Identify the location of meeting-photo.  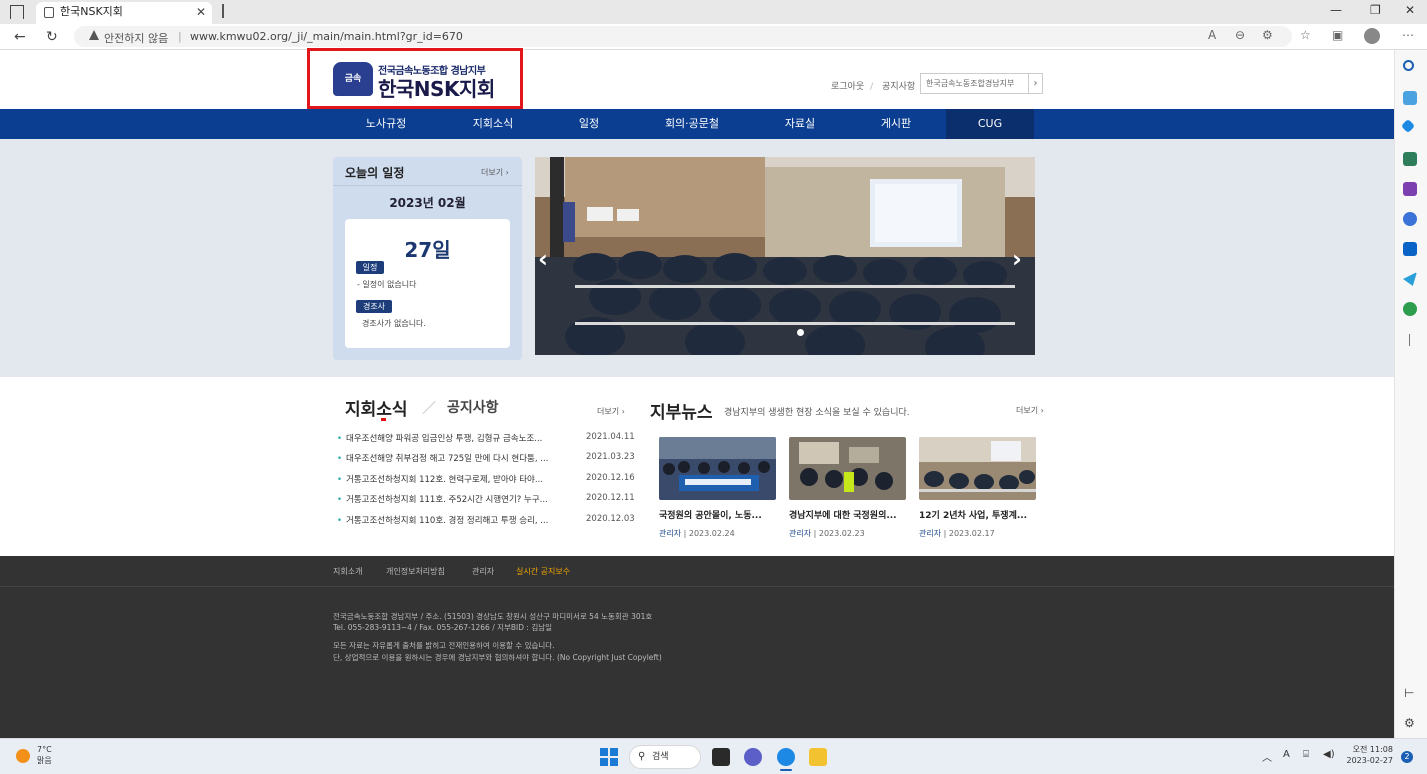
(977, 468).